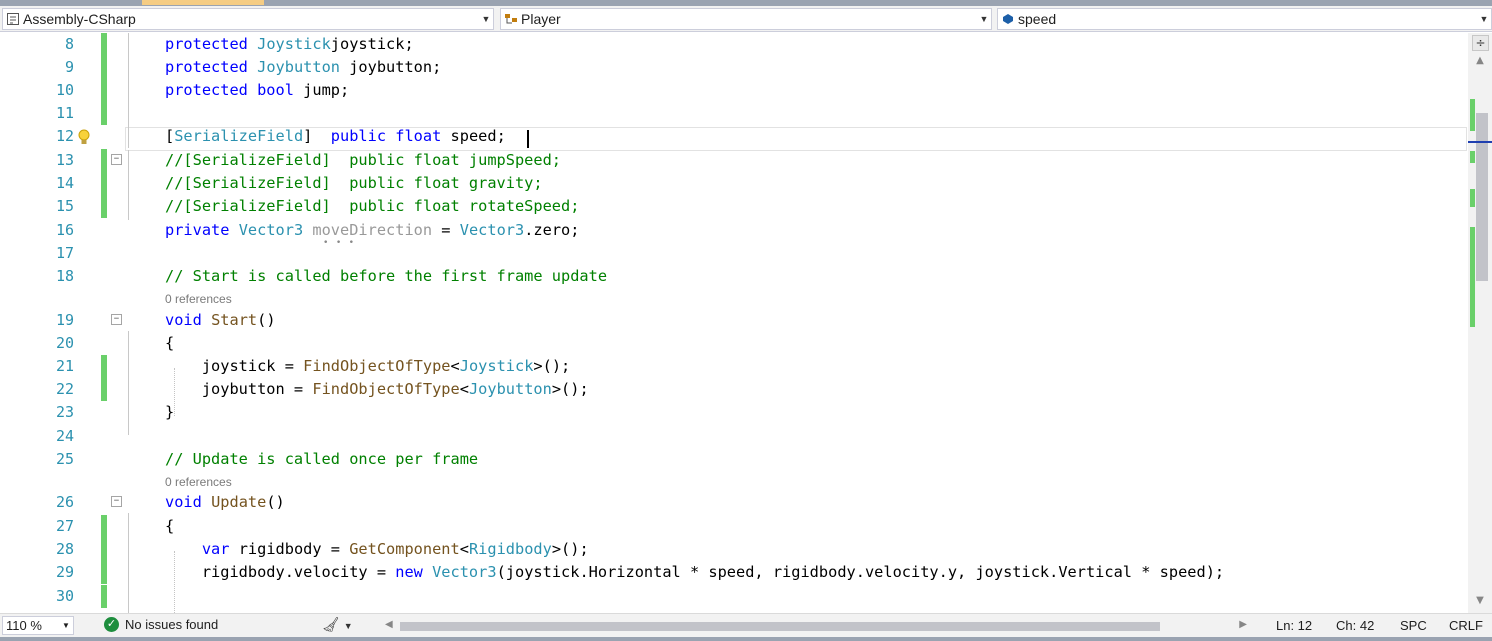  What do you see at coordinates (734, 44) in the screenshot?
I see `code-line: 8 protected Joystickjoystick;` at bounding box center [734, 44].